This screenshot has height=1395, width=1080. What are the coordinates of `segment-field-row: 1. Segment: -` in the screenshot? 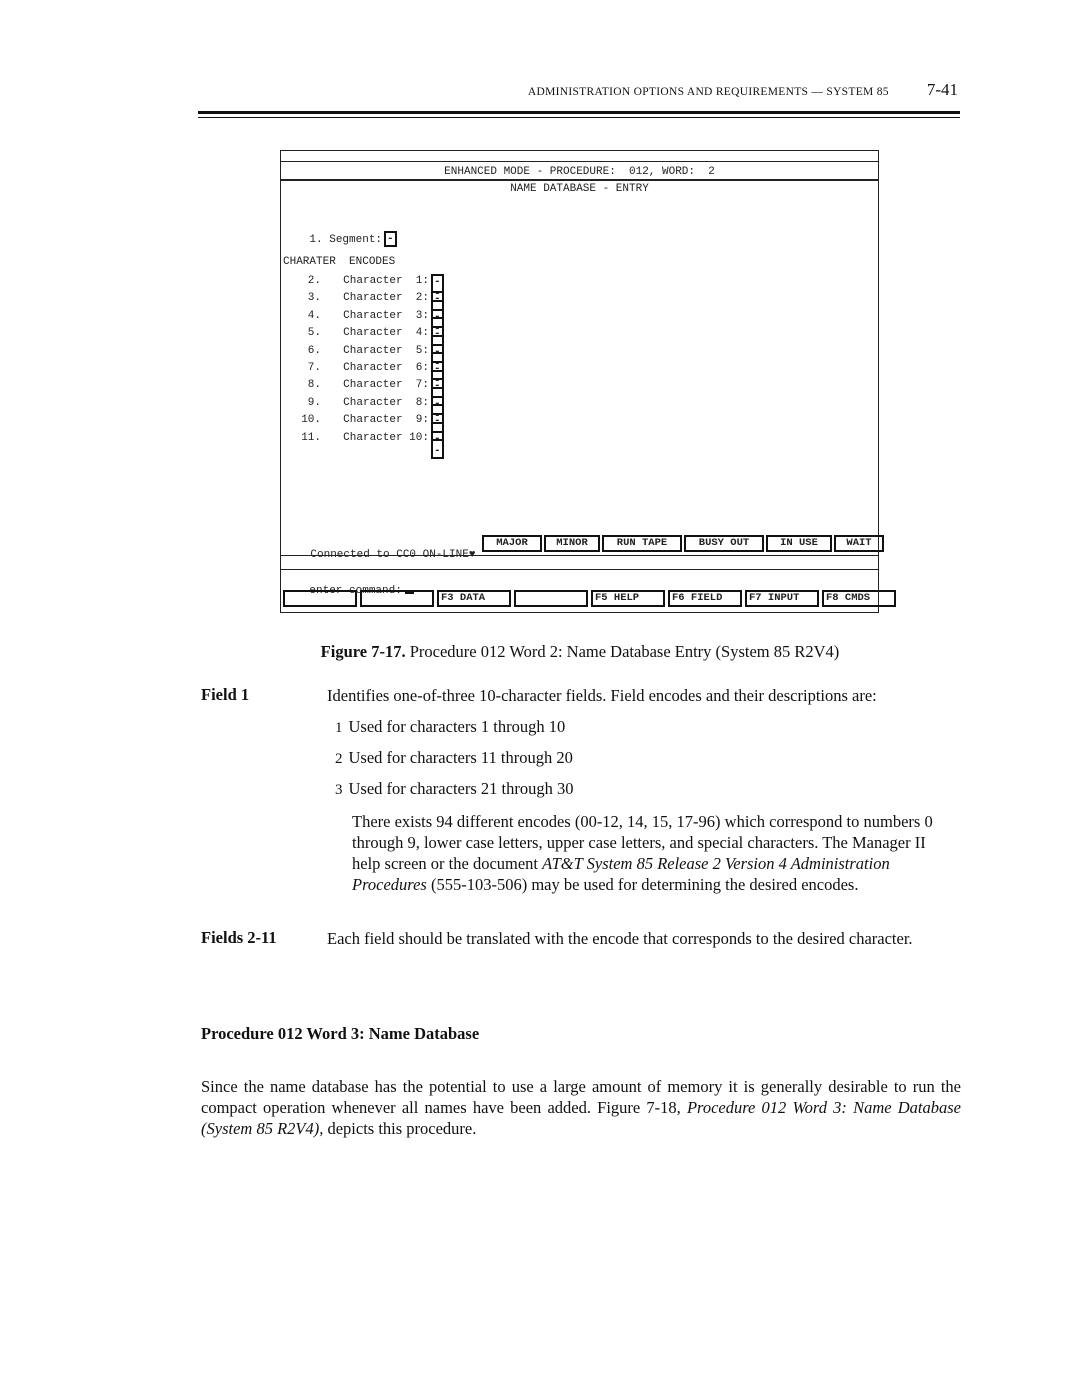 It's located at (340, 239).